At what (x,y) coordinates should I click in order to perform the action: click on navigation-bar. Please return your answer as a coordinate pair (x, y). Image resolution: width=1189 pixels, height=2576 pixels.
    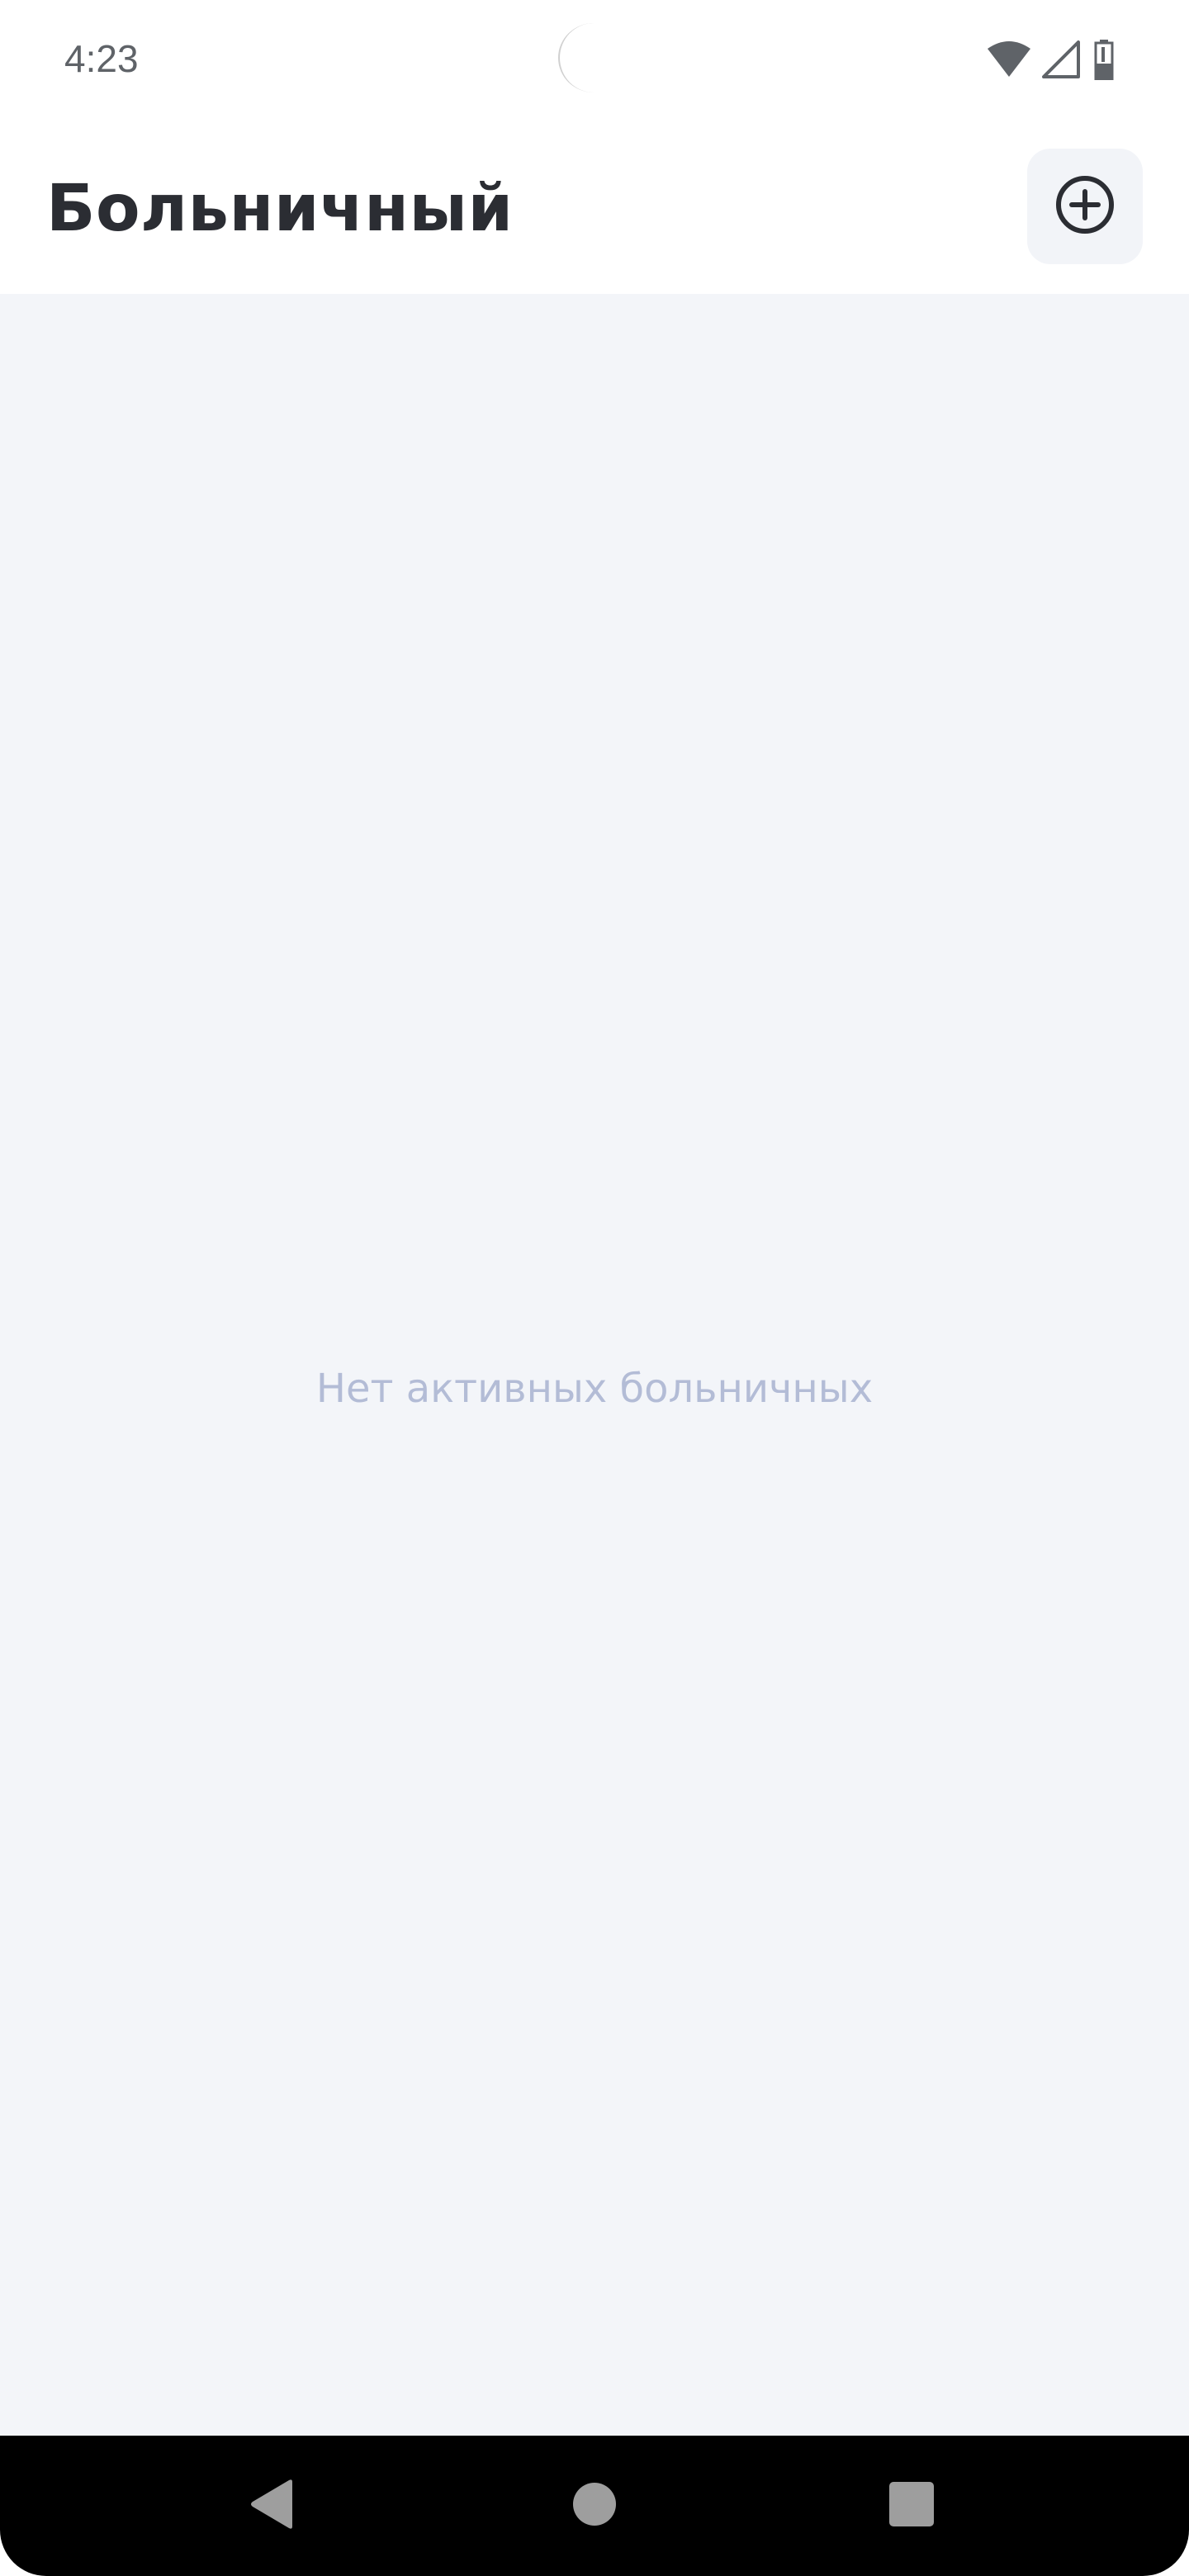
    Looking at the image, I should click on (594, 2506).